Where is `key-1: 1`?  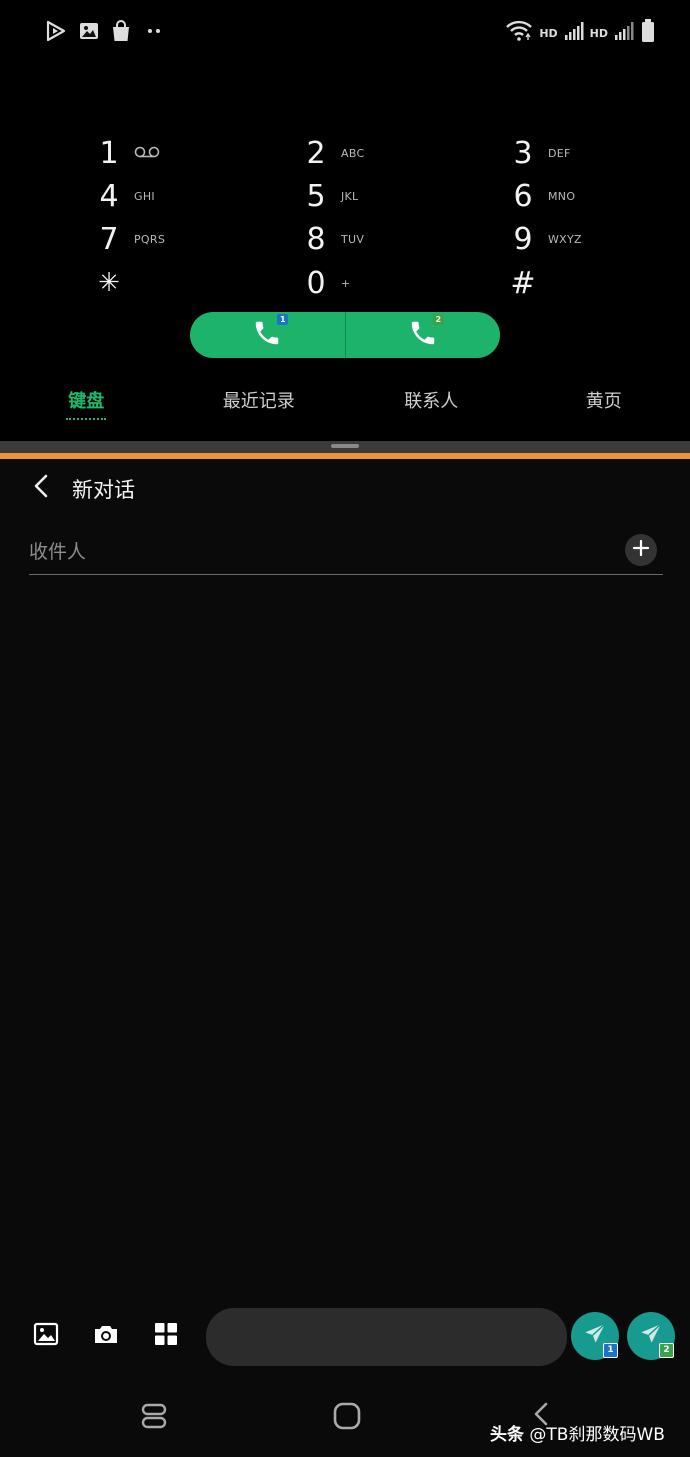
key-1: 1 is located at coordinates (128, 153).